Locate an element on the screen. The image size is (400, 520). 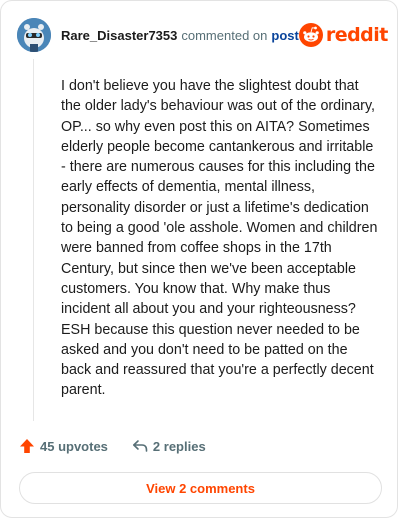
comment-actions: 45 upvotes 2 replies is located at coordinates (112, 446).